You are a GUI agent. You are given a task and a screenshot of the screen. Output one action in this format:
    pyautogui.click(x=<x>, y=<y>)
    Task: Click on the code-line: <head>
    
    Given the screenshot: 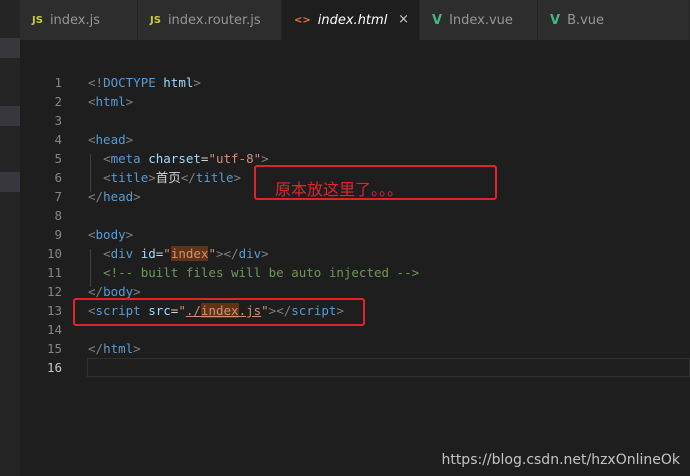 What is the action you would take?
    pyautogui.click(x=110, y=139)
    